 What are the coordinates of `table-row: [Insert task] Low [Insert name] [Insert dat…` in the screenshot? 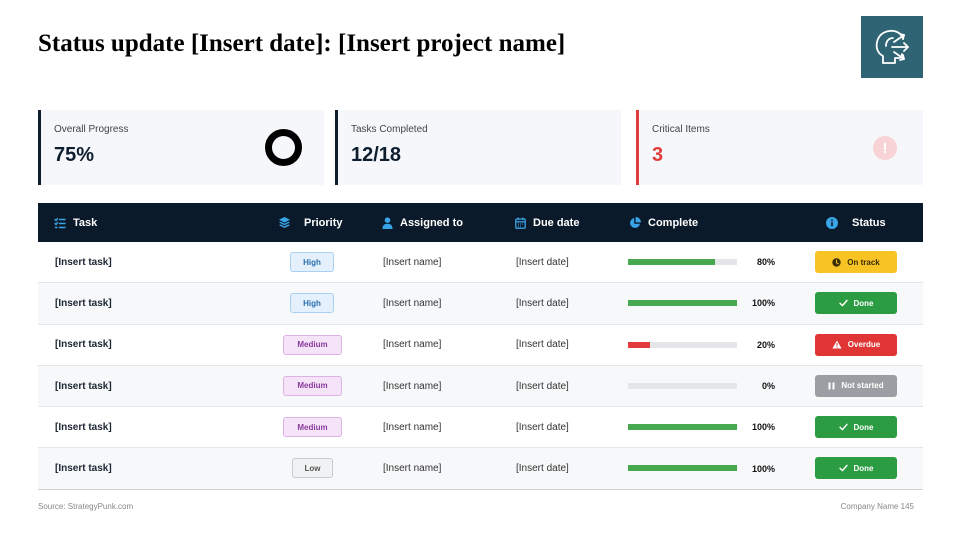 It's located at (480, 469).